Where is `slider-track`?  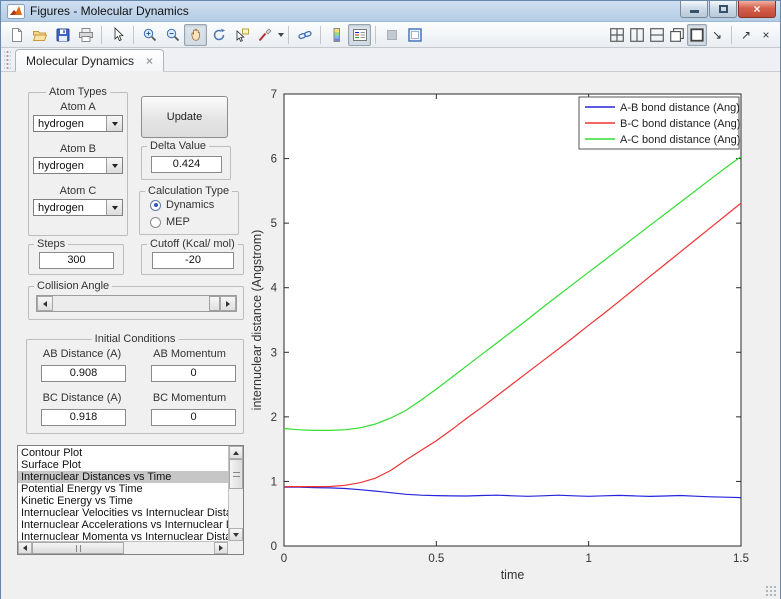 slider-track is located at coordinates (131, 303).